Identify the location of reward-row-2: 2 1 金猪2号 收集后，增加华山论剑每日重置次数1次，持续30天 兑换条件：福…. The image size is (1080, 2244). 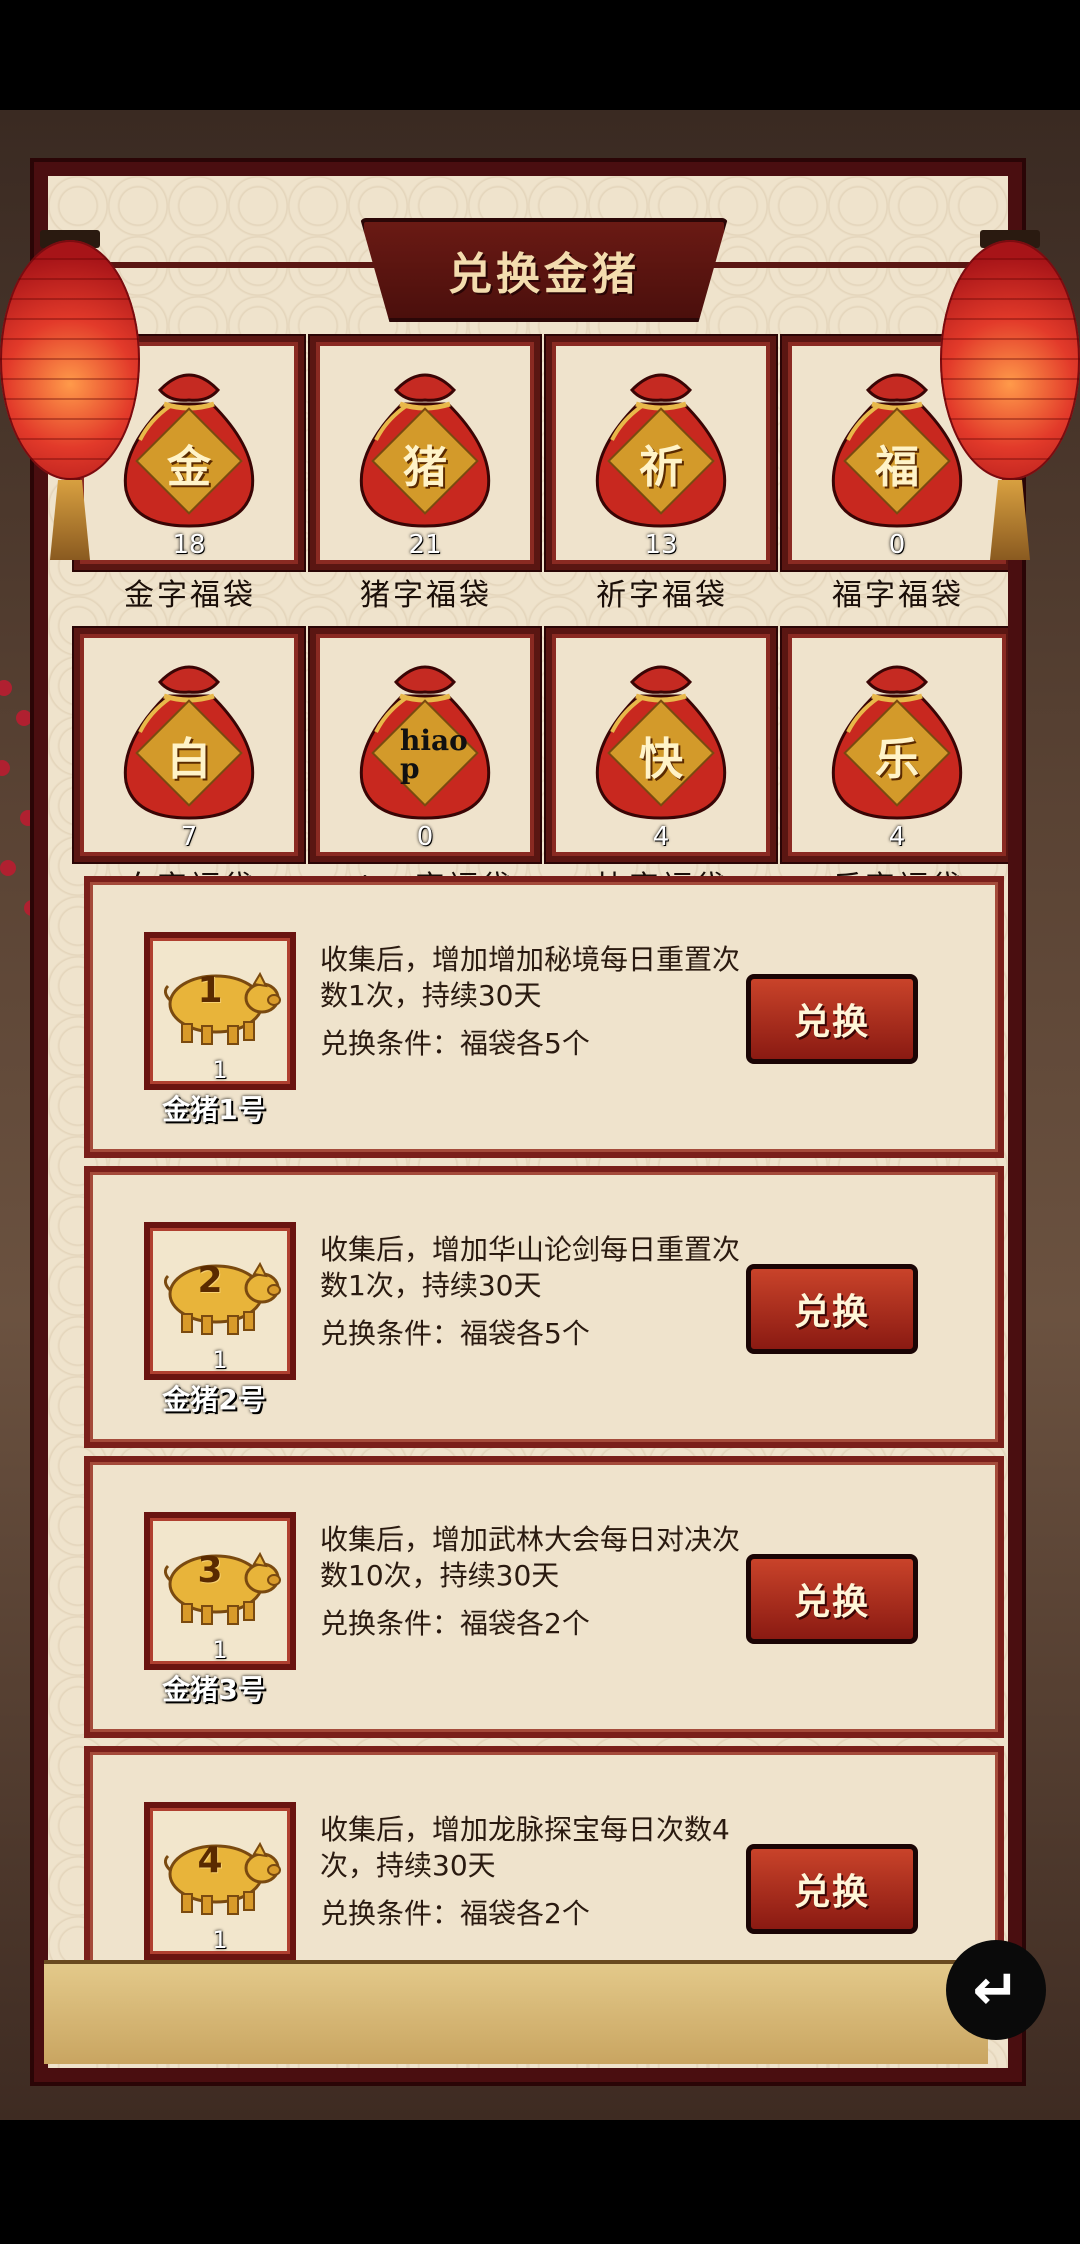
(544, 1307).